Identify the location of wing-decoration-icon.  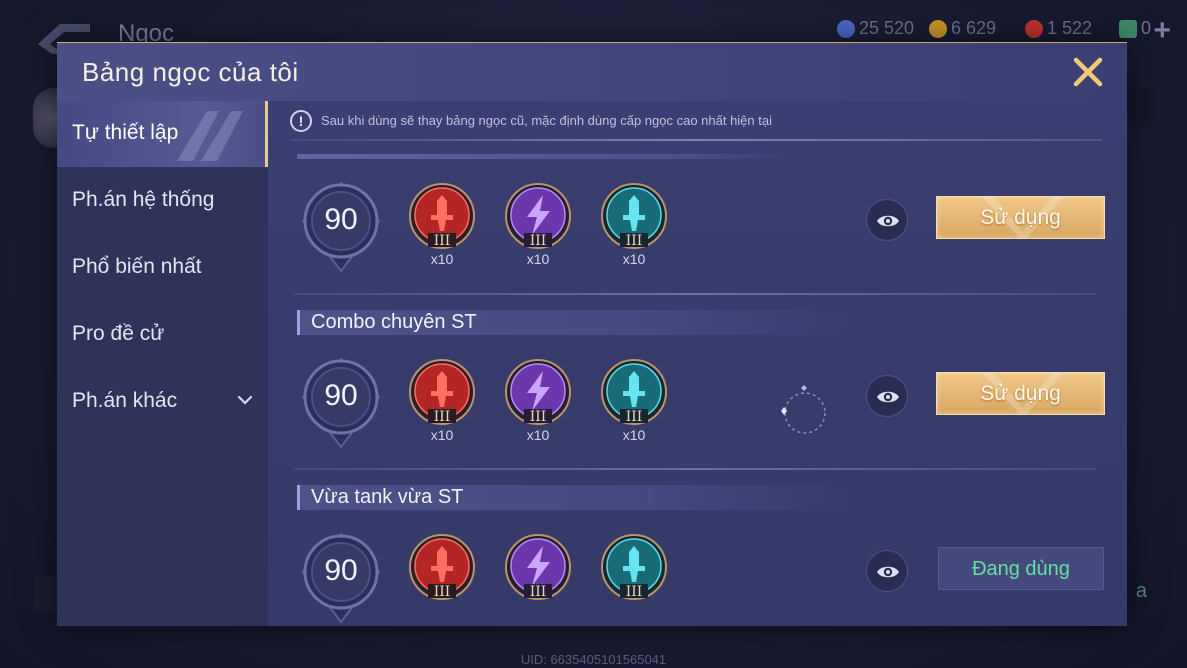
(210, 136).